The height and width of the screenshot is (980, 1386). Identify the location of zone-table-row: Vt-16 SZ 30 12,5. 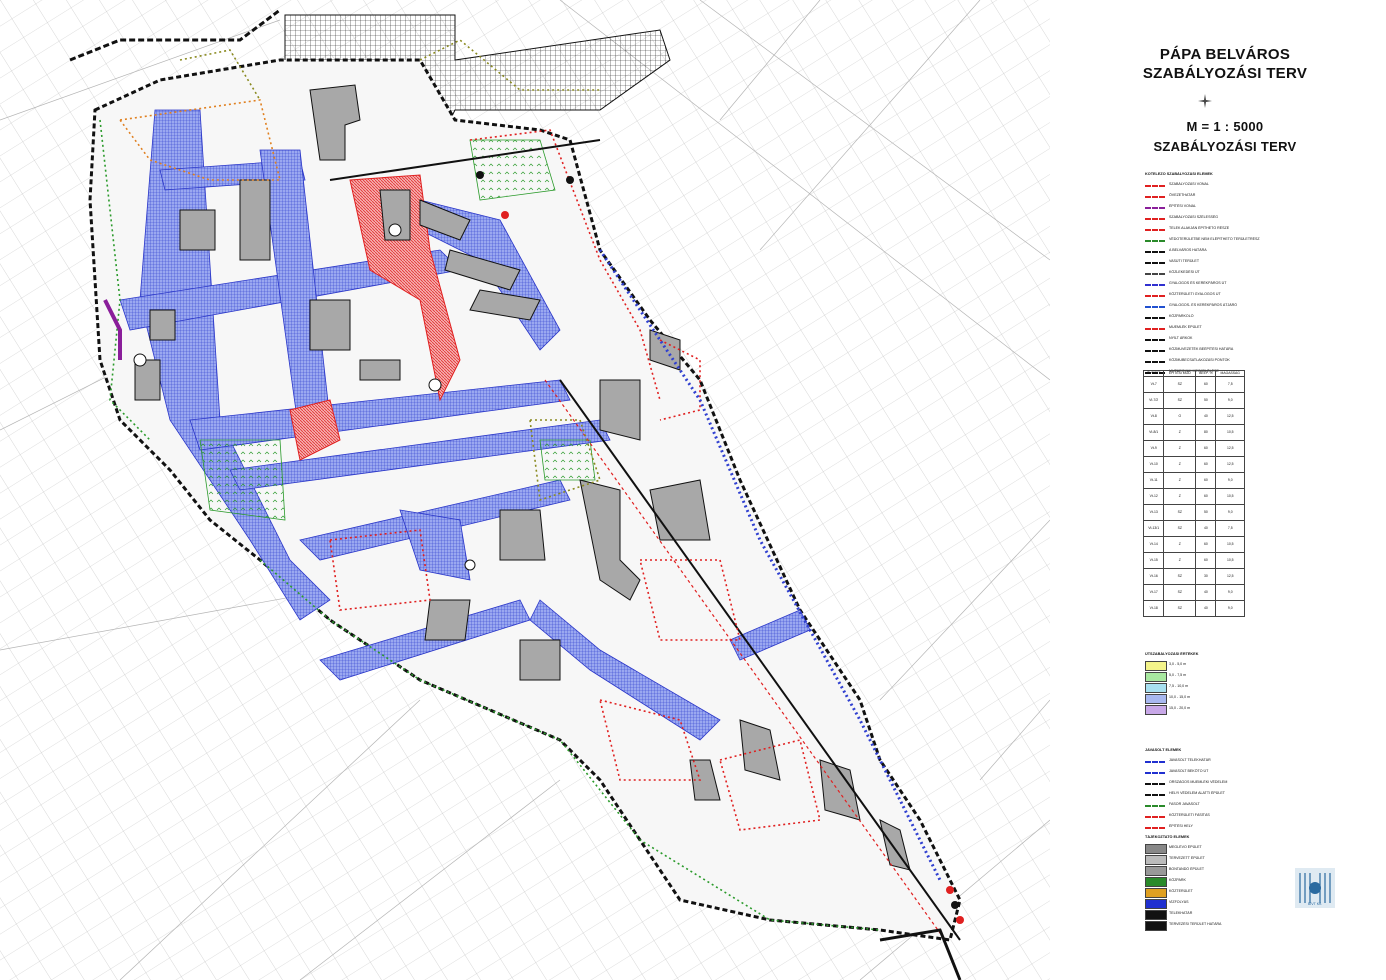
(1193, 576).